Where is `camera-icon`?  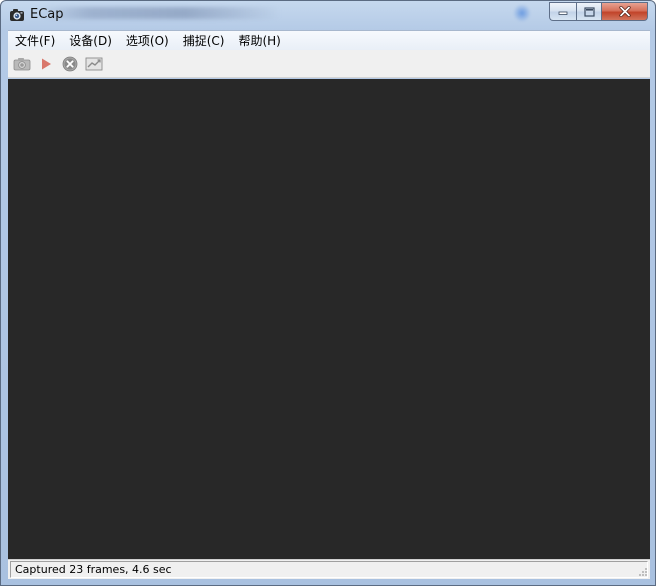
camera-icon is located at coordinates (22, 63).